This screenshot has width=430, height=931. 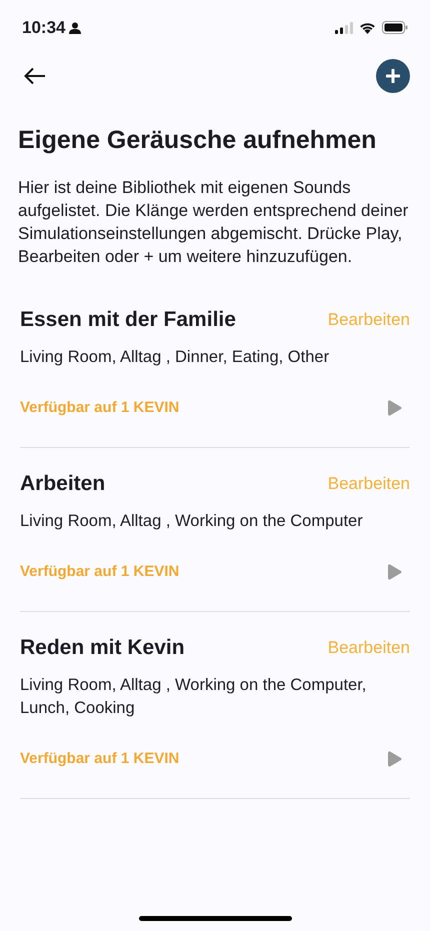 What do you see at coordinates (128, 320) in the screenshot?
I see `sound-title: Essen mit der Familie` at bounding box center [128, 320].